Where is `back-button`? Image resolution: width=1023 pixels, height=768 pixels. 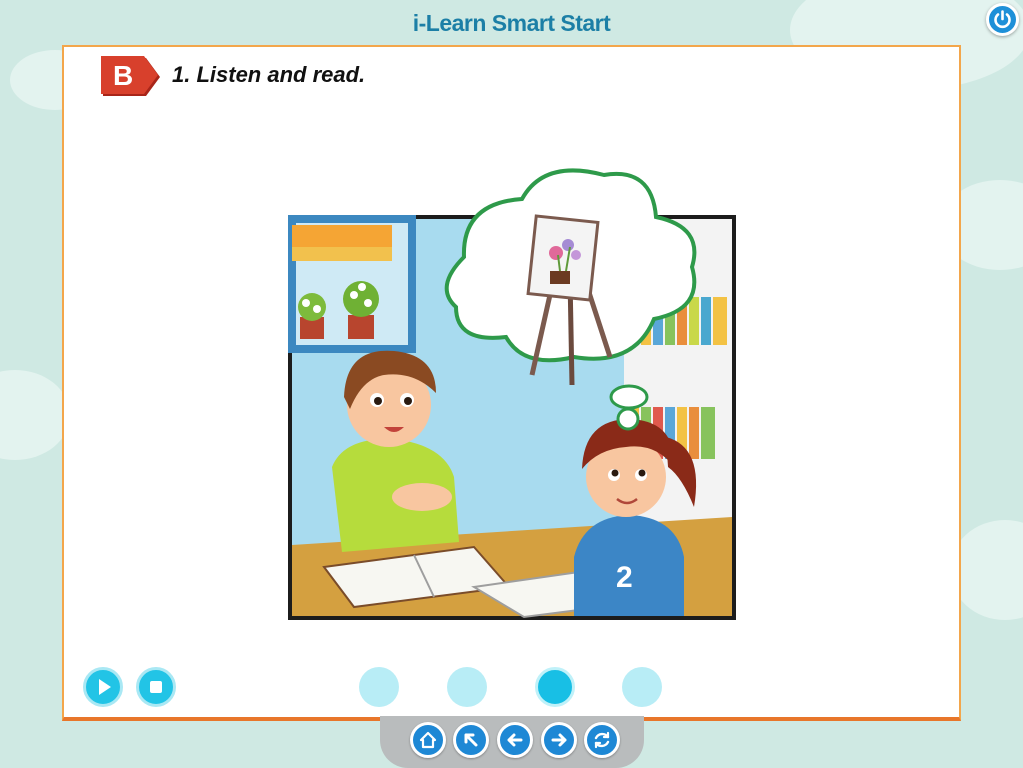
back-button is located at coordinates (471, 740).